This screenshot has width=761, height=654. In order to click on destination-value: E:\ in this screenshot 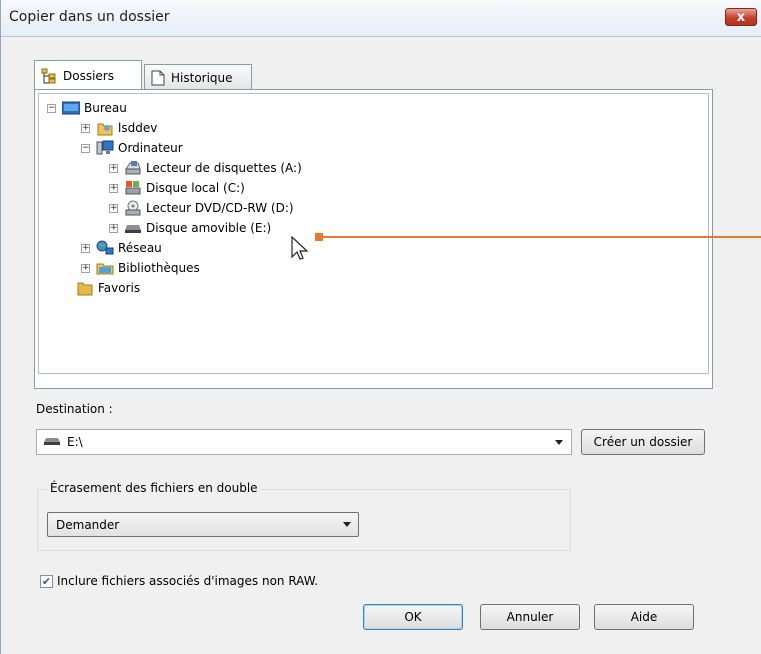, I will do `click(75, 442)`.